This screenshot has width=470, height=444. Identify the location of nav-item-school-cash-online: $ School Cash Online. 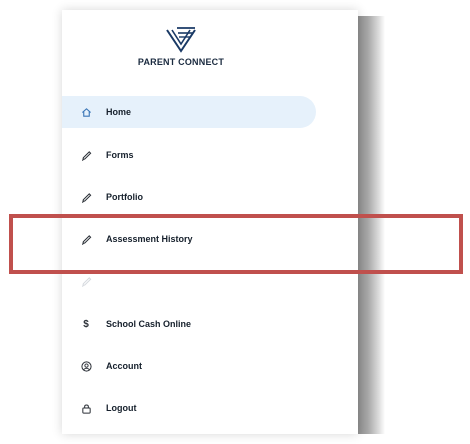
(189, 324).